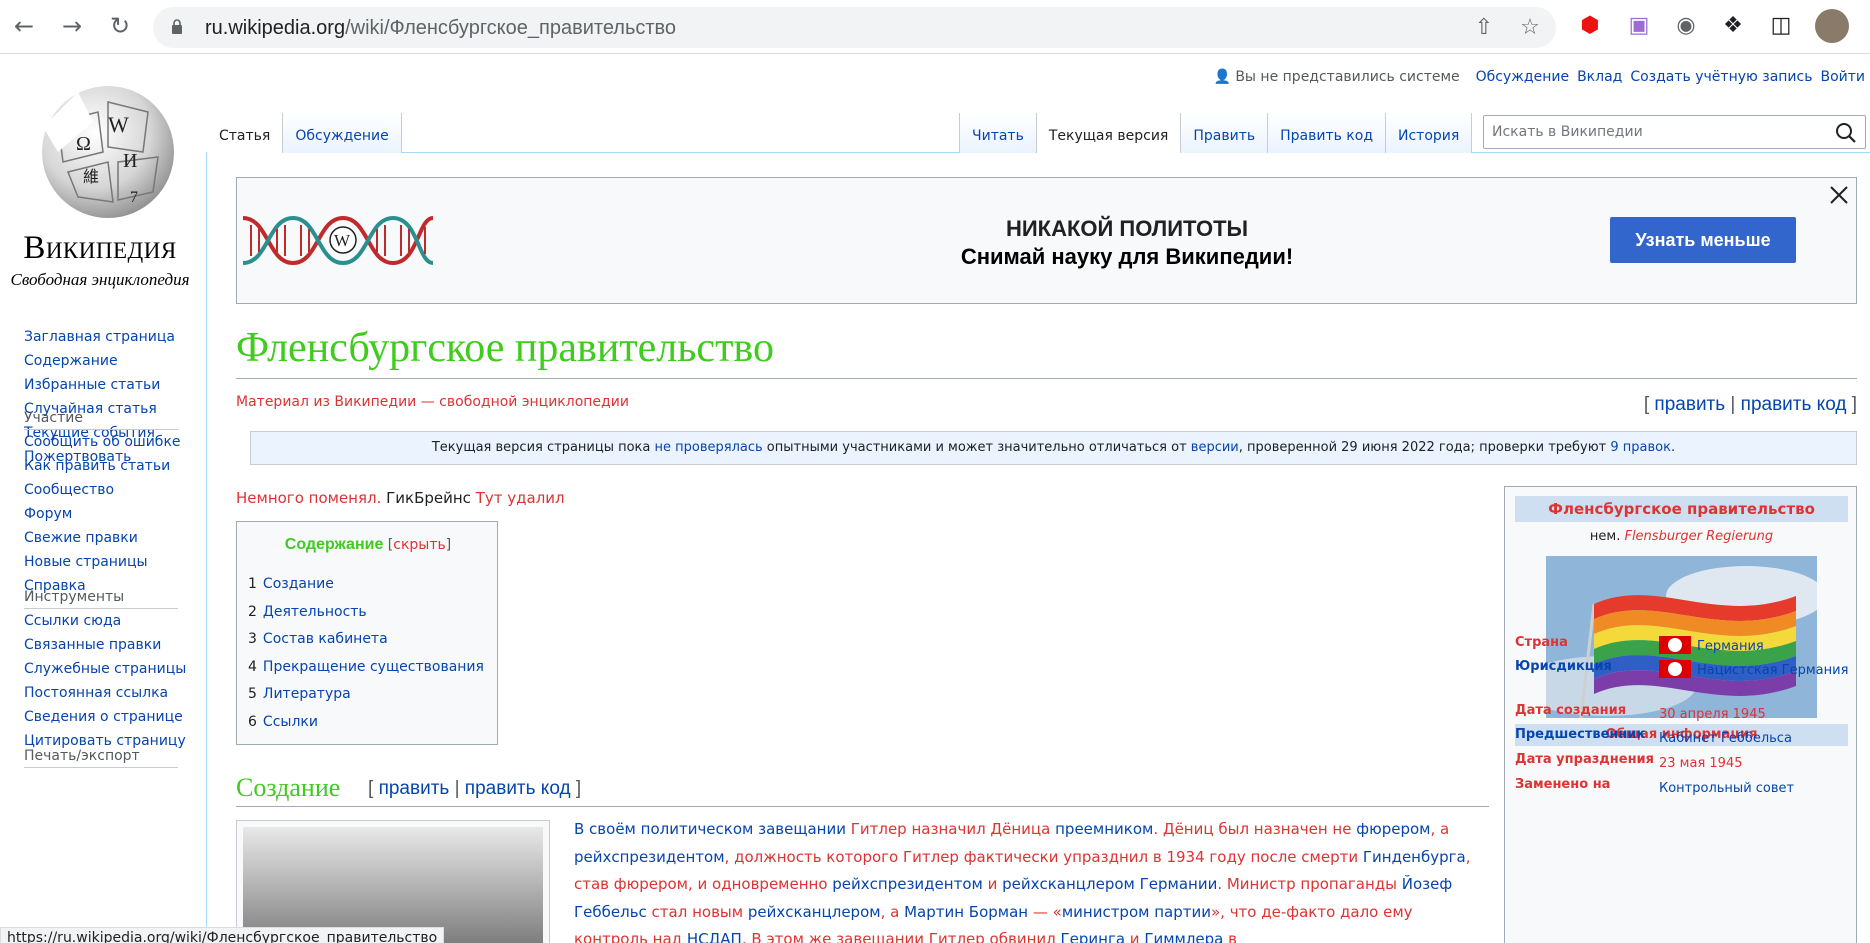 The height and width of the screenshot is (943, 1870). I want to click on sidebar-item-link: Сообщество, so click(102, 490).